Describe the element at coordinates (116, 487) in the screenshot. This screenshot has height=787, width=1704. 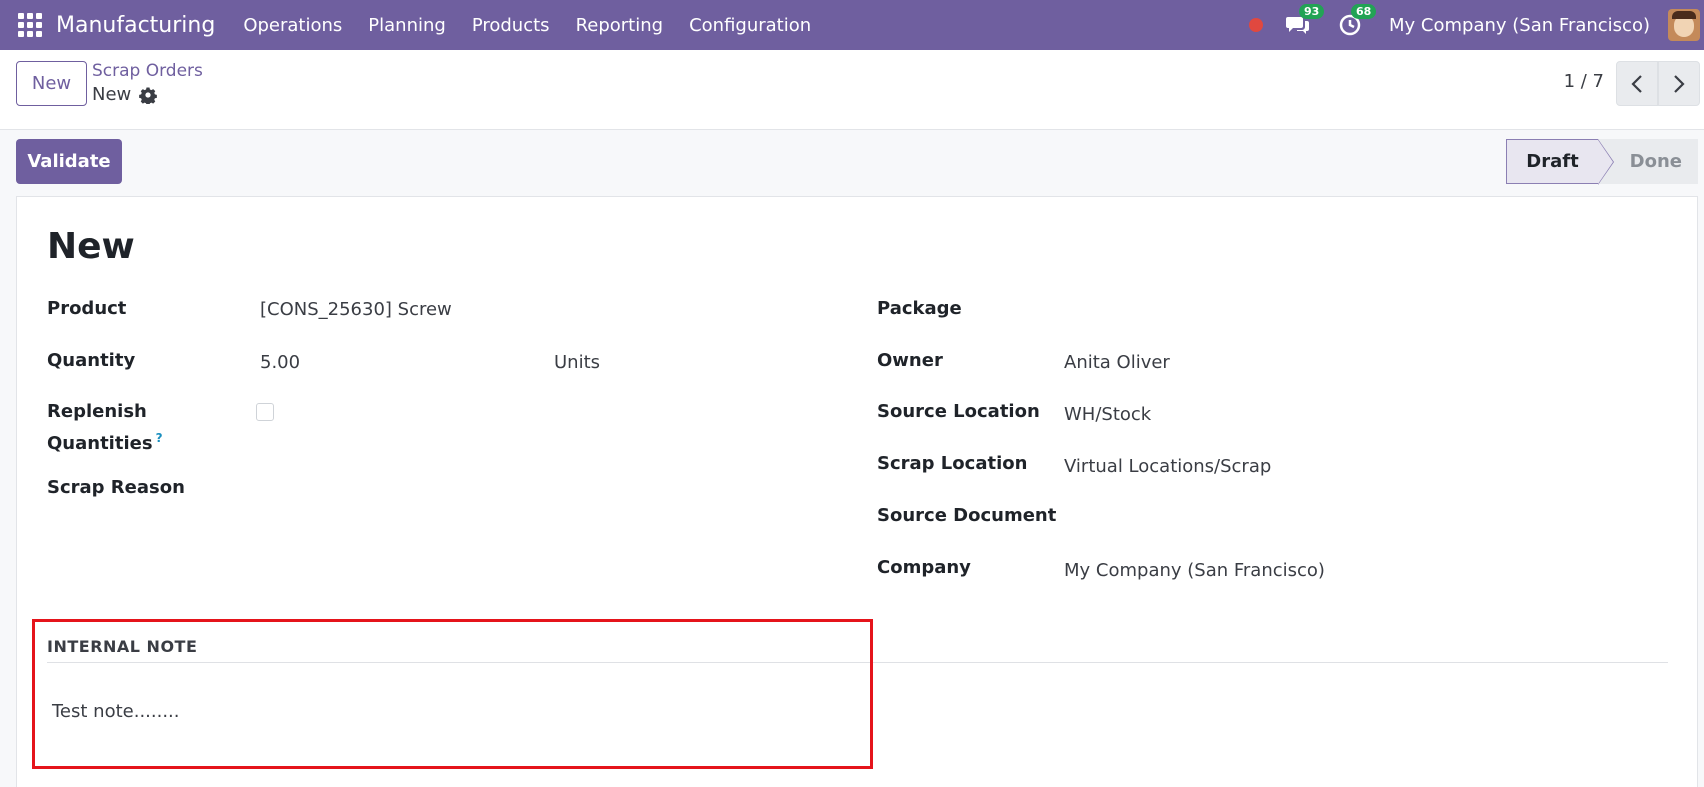
I see `scrap-reason-label: Scrap Reason` at that location.